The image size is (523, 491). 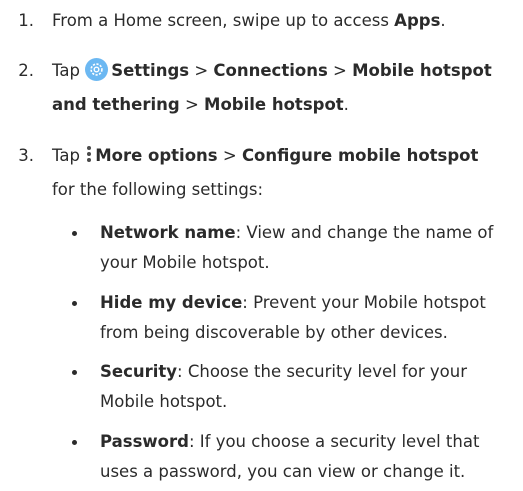 I want to click on step-number: 2., so click(x=26, y=70).